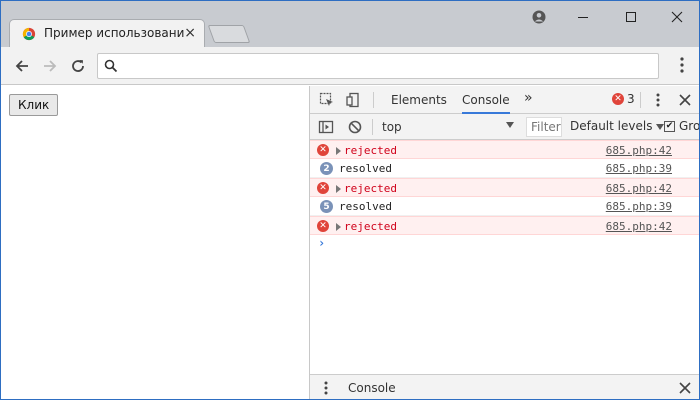 The height and width of the screenshot is (400, 700). I want to click on profile-icon, so click(539, 17).